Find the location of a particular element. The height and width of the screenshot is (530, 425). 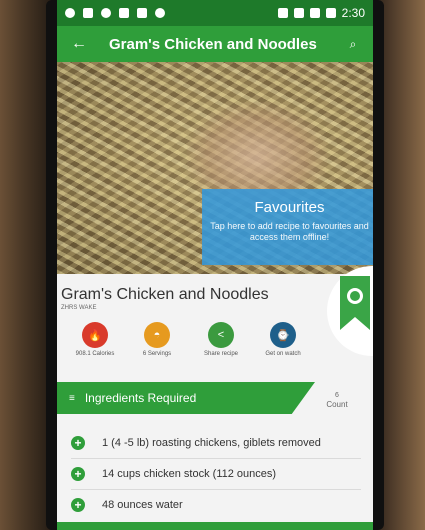

search-icon: ⌕ is located at coordinates (353, 44).